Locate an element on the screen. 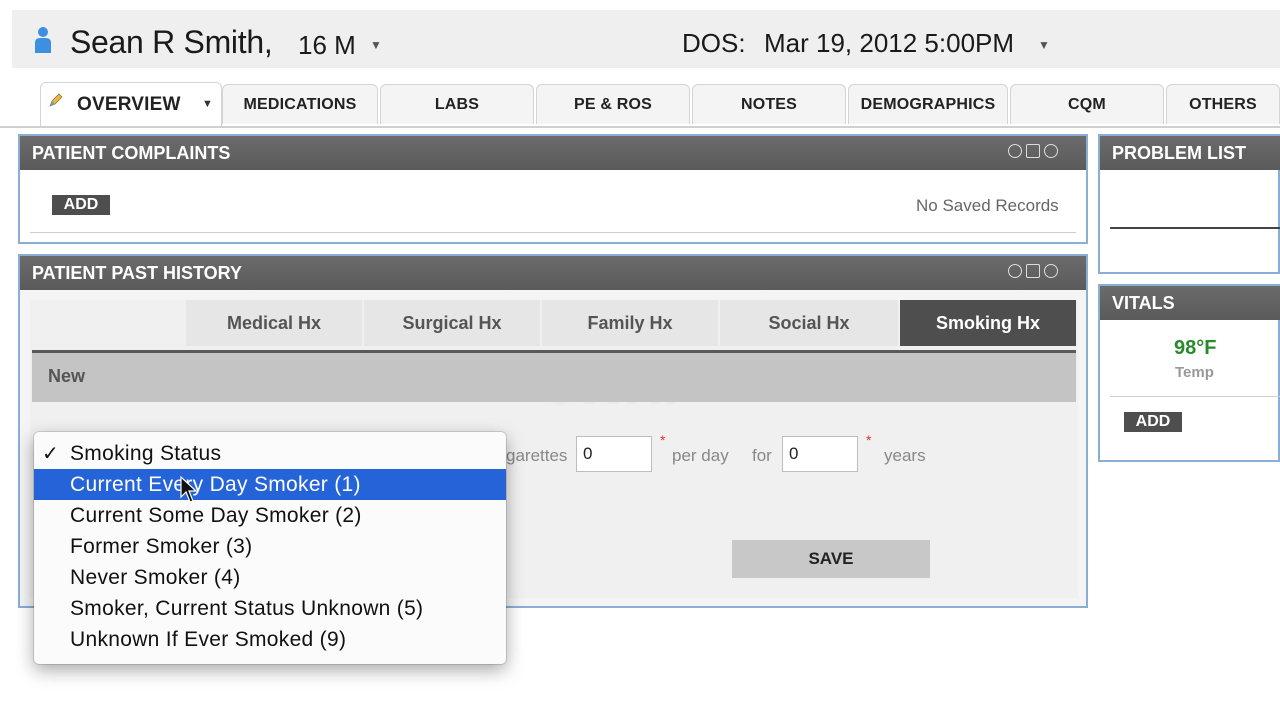  patient-past-history-header: PATIENT PAST HISTORY is located at coordinates (553, 273).